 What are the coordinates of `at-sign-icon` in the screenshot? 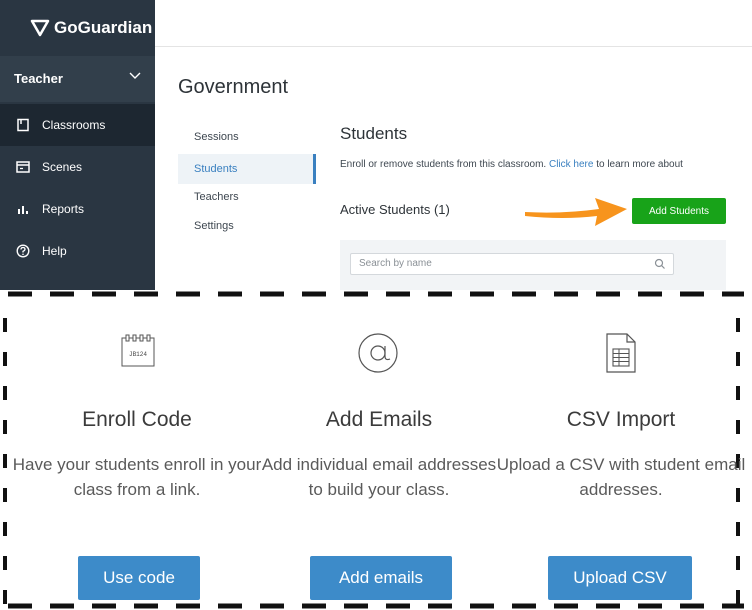 It's located at (378, 353).